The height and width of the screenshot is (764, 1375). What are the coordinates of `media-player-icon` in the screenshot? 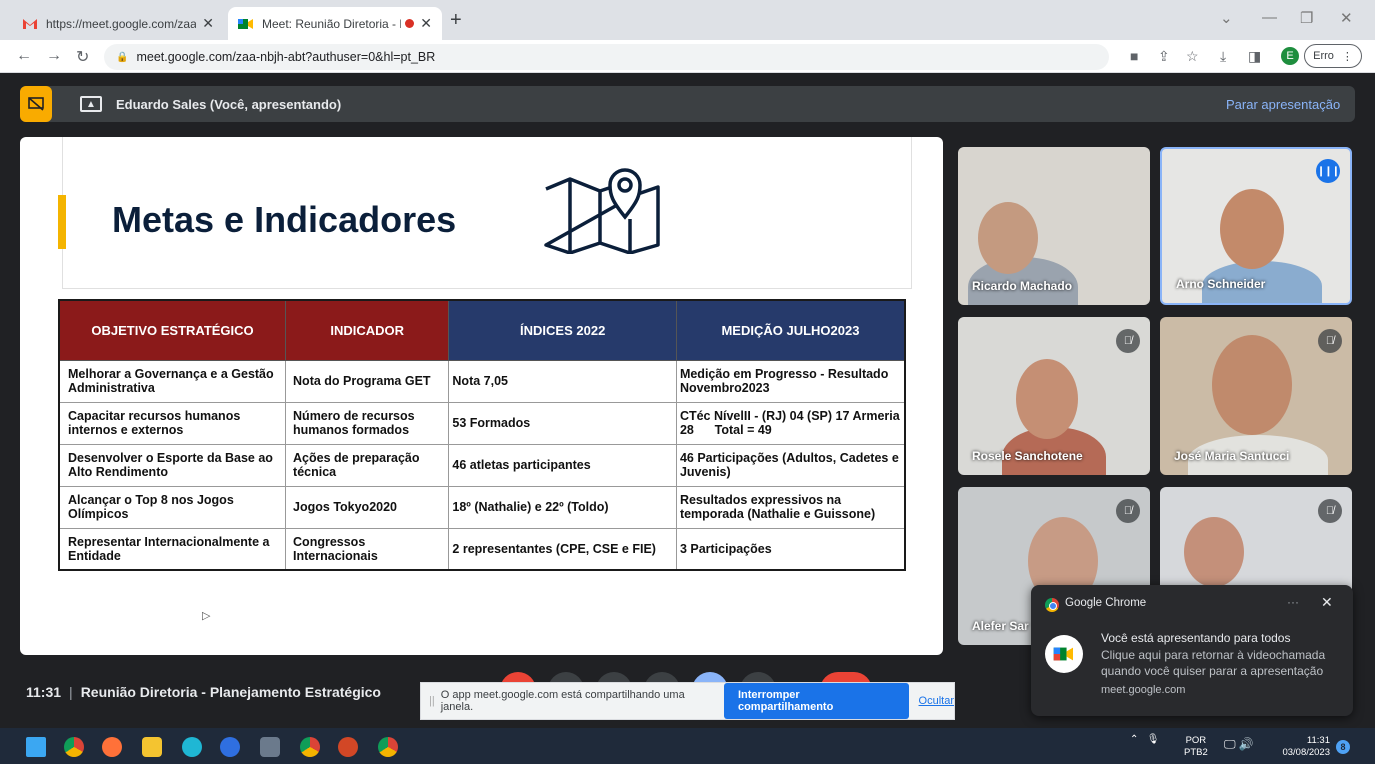 It's located at (230, 747).